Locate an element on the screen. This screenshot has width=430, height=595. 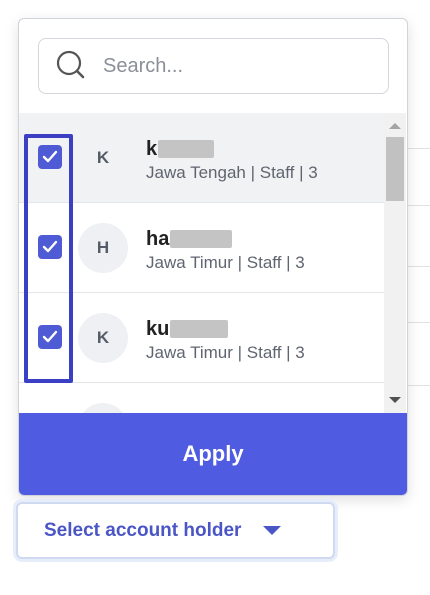
scroll-up-arrow-icon is located at coordinates (395, 126).